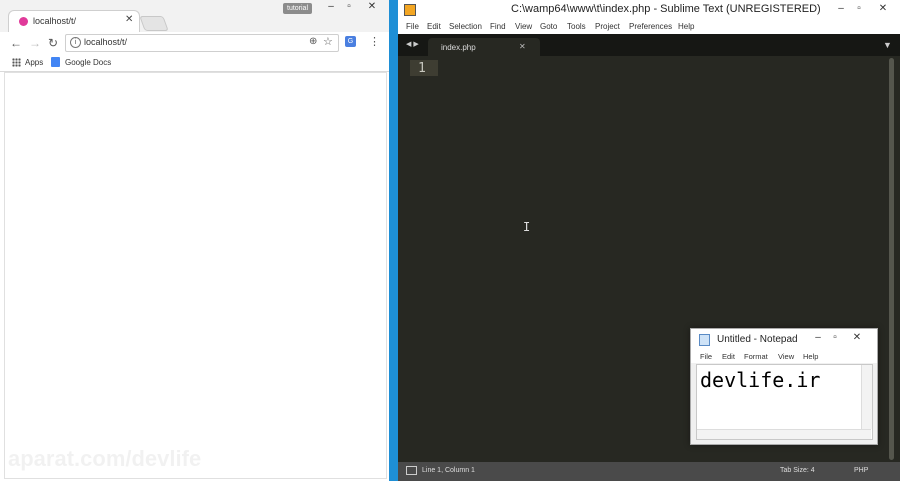  Describe the element at coordinates (704, 340) in the screenshot. I see `notepad-app-icon` at that location.